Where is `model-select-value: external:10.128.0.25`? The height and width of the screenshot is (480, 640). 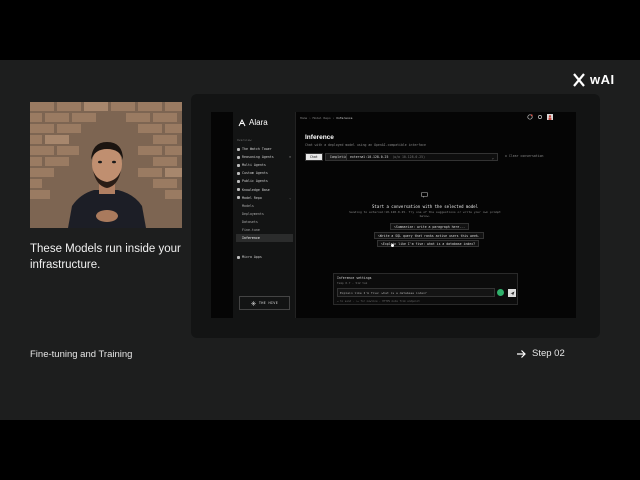 model-select-value: external:10.128.0.25 is located at coordinates (369, 157).